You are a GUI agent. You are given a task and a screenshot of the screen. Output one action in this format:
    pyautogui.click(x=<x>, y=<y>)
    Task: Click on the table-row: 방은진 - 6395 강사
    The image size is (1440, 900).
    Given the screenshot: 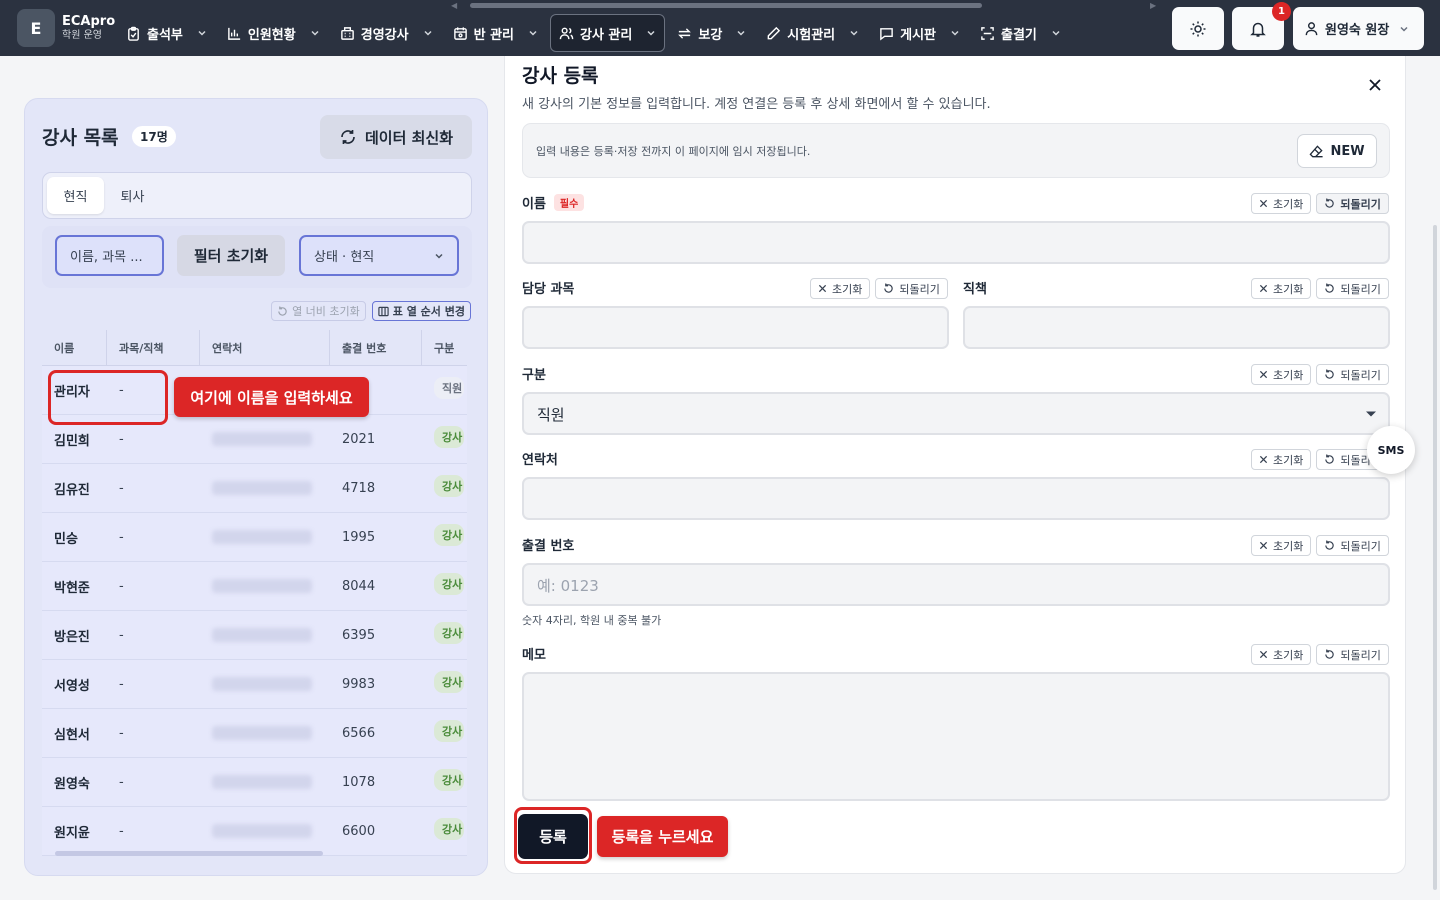 What is the action you would take?
    pyautogui.click(x=254, y=635)
    